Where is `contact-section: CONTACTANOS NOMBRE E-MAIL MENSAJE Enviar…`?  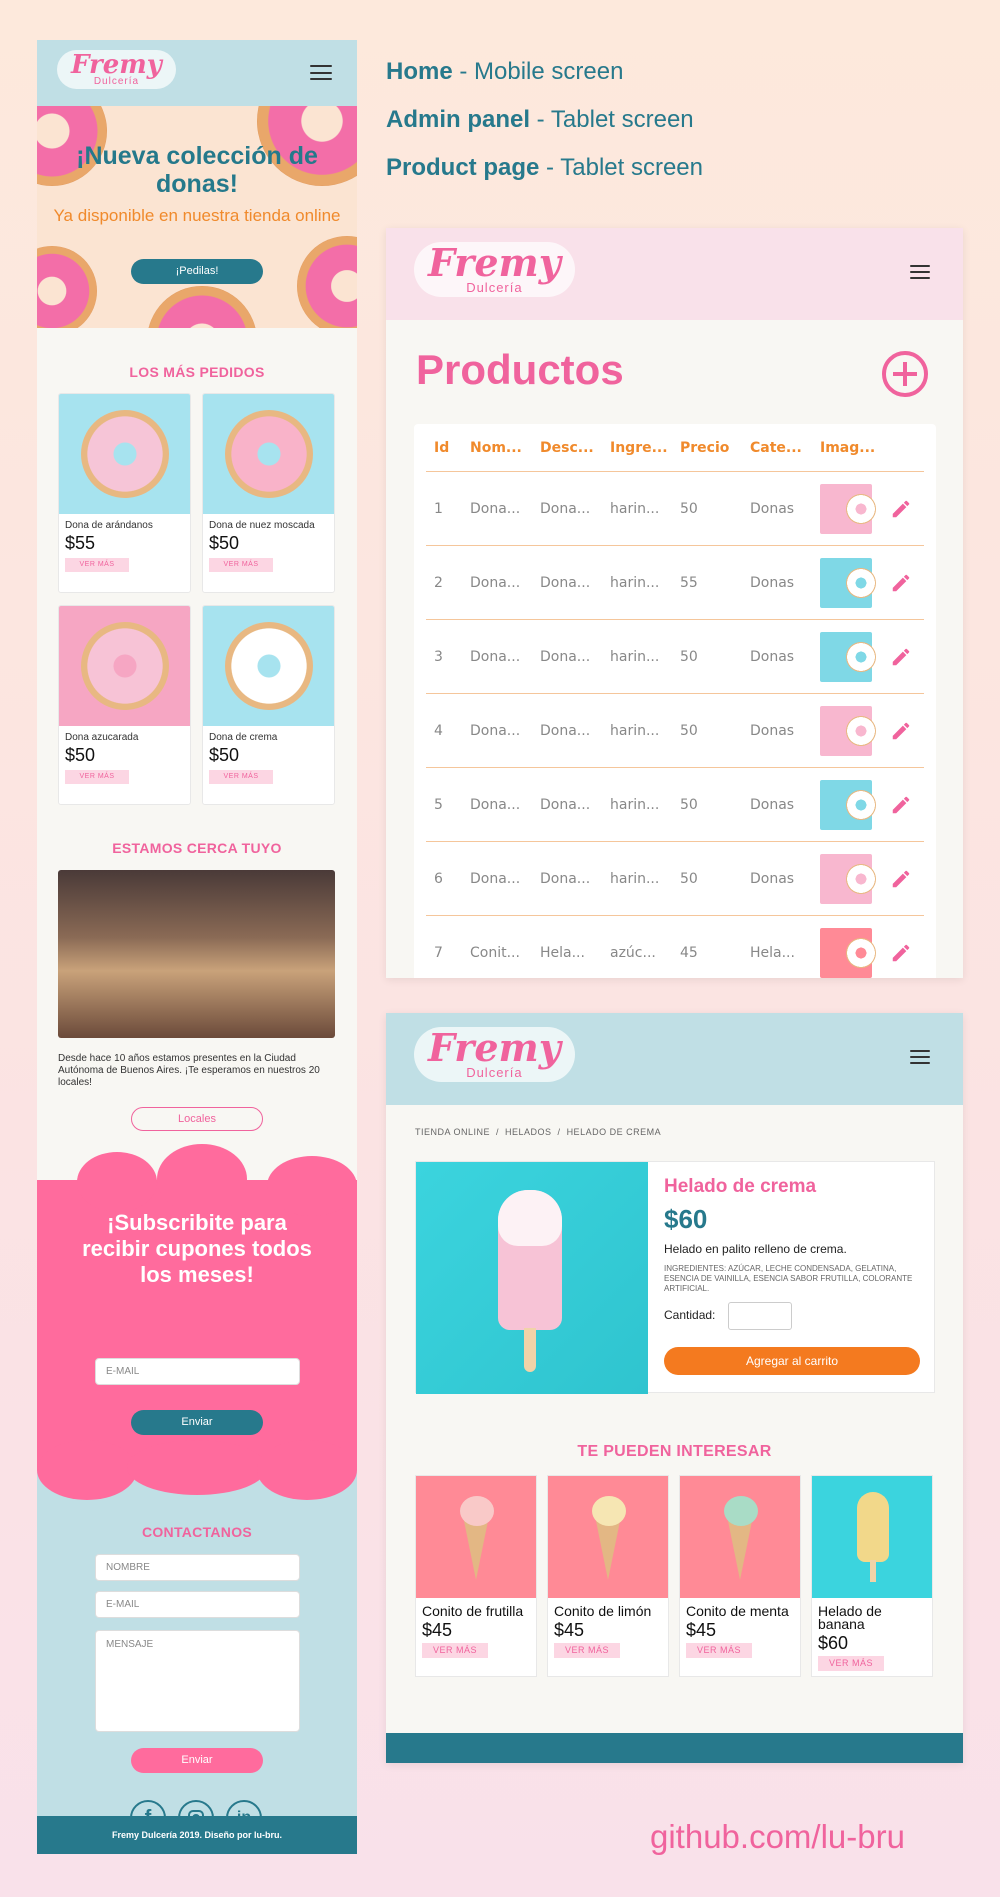 contact-section: CONTACTANOS NOMBRE E-MAIL MENSAJE Enviar… is located at coordinates (197, 1647).